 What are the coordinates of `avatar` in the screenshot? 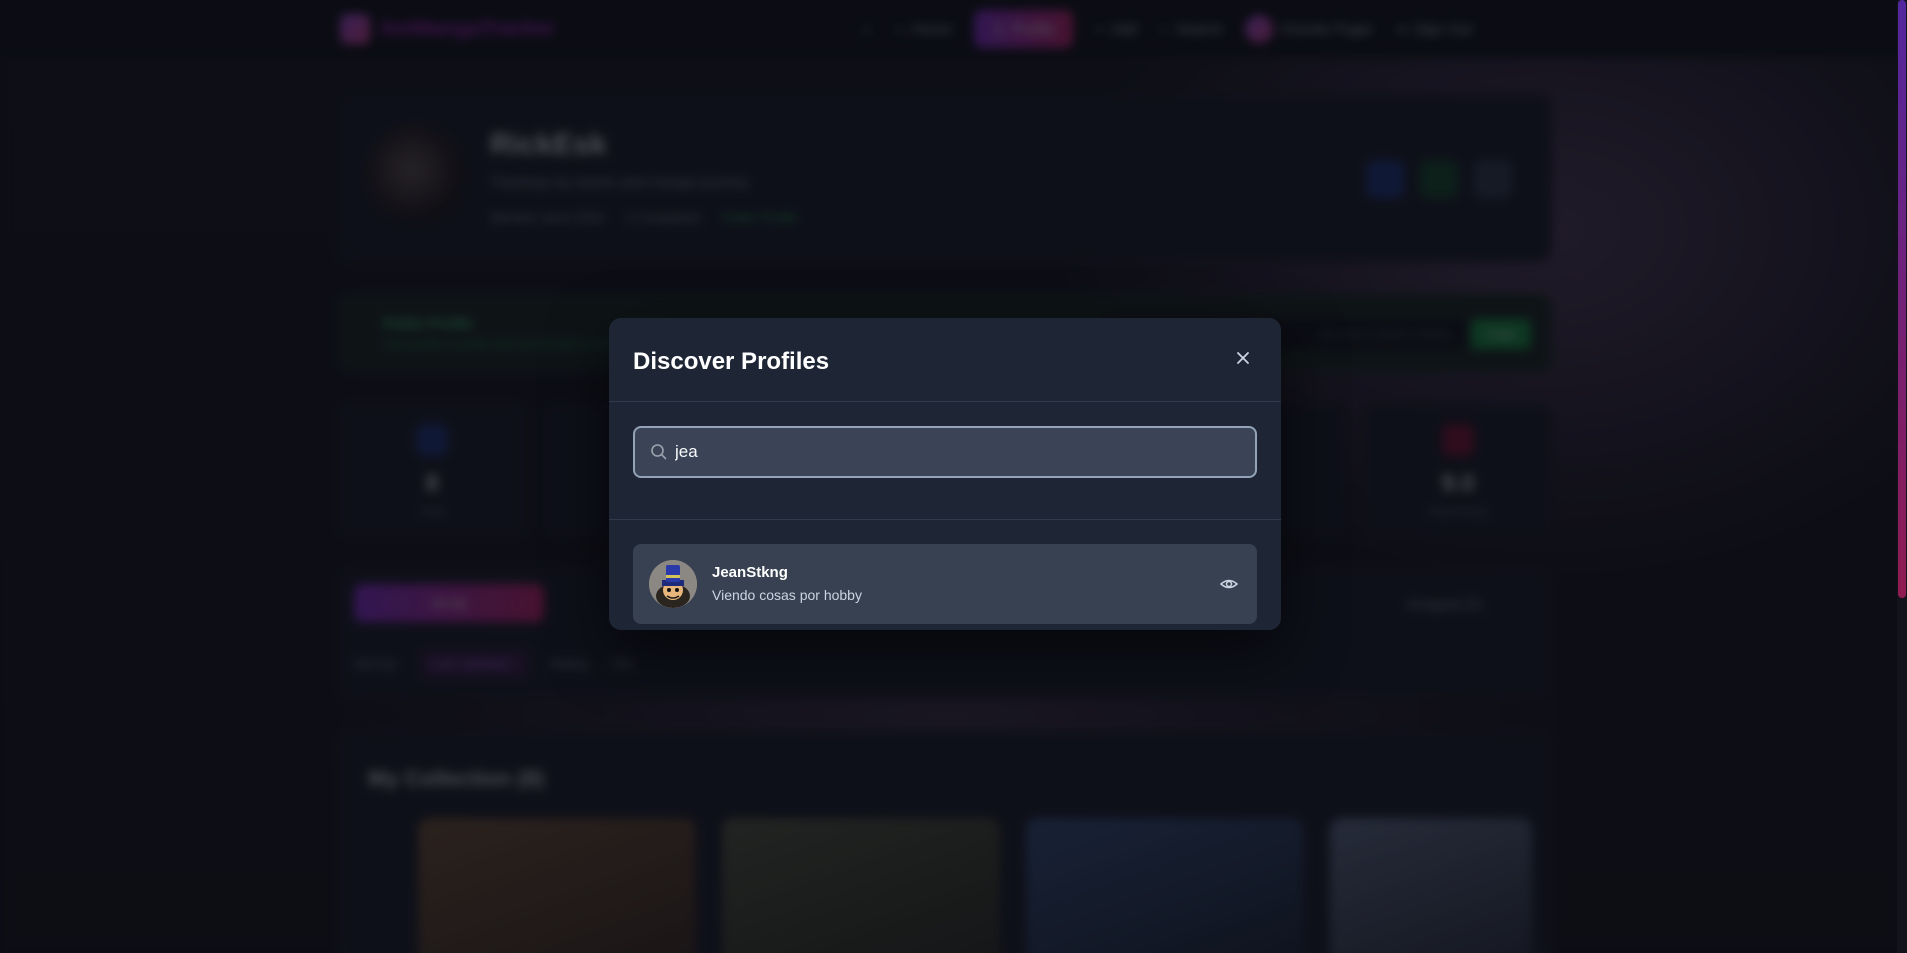 It's located at (673, 584).